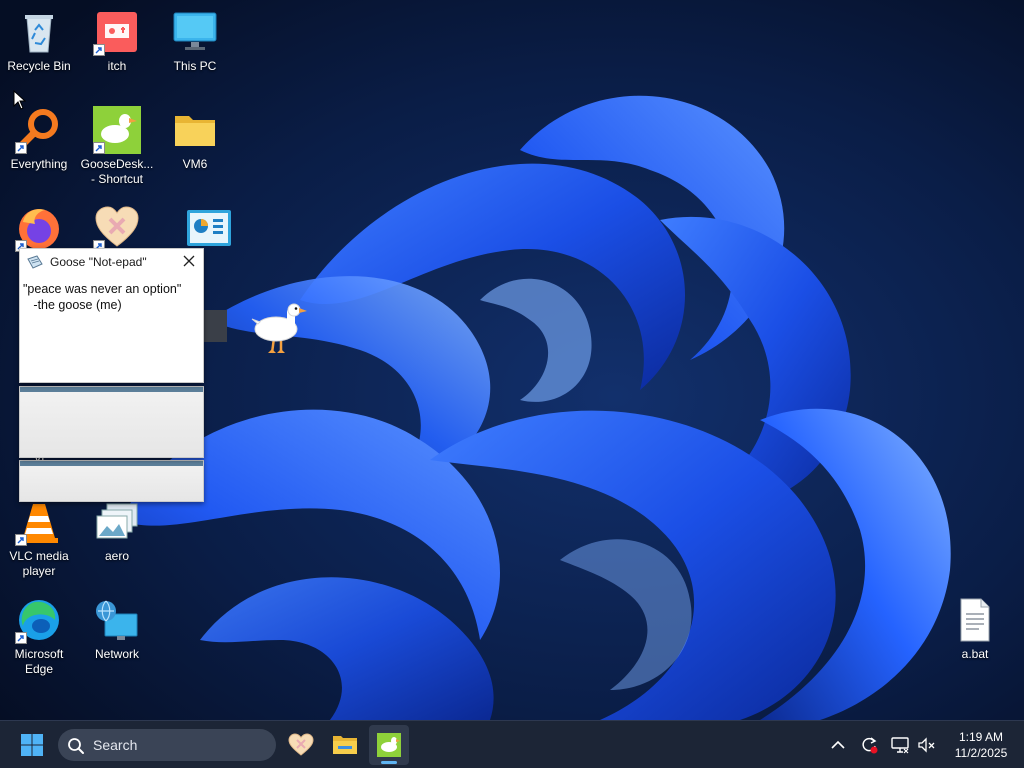 Image resolution: width=1024 pixels, height=768 pixels. What do you see at coordinates (209, 228) in the screenshot?
I see `control-panel-icon` at bounding box center [209, 228].